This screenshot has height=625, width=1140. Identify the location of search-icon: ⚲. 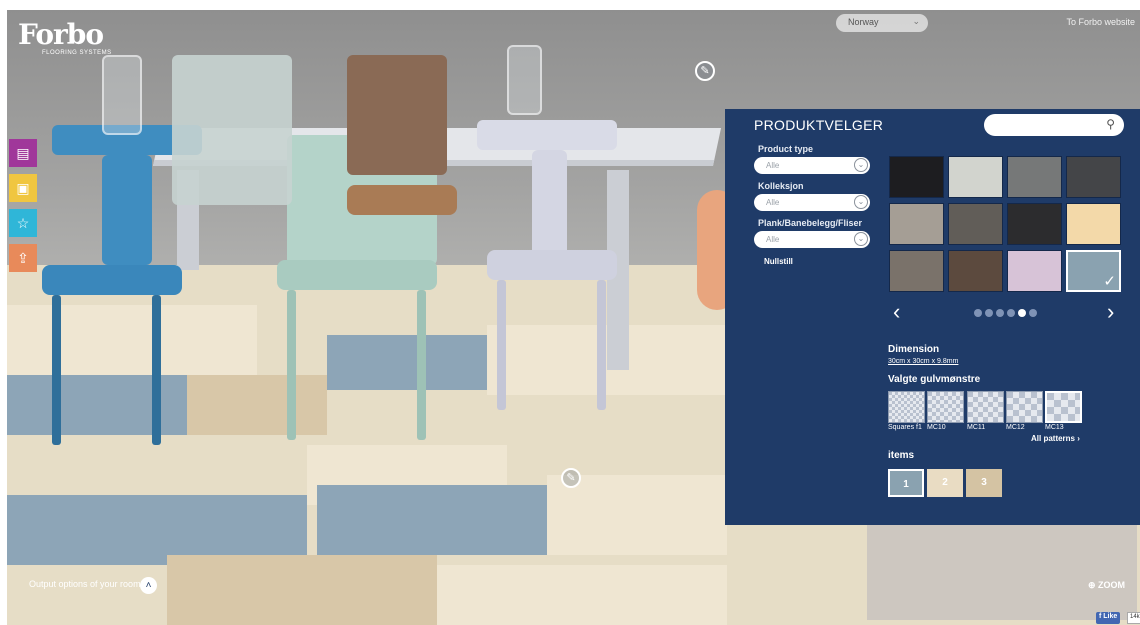
(1110, 124).